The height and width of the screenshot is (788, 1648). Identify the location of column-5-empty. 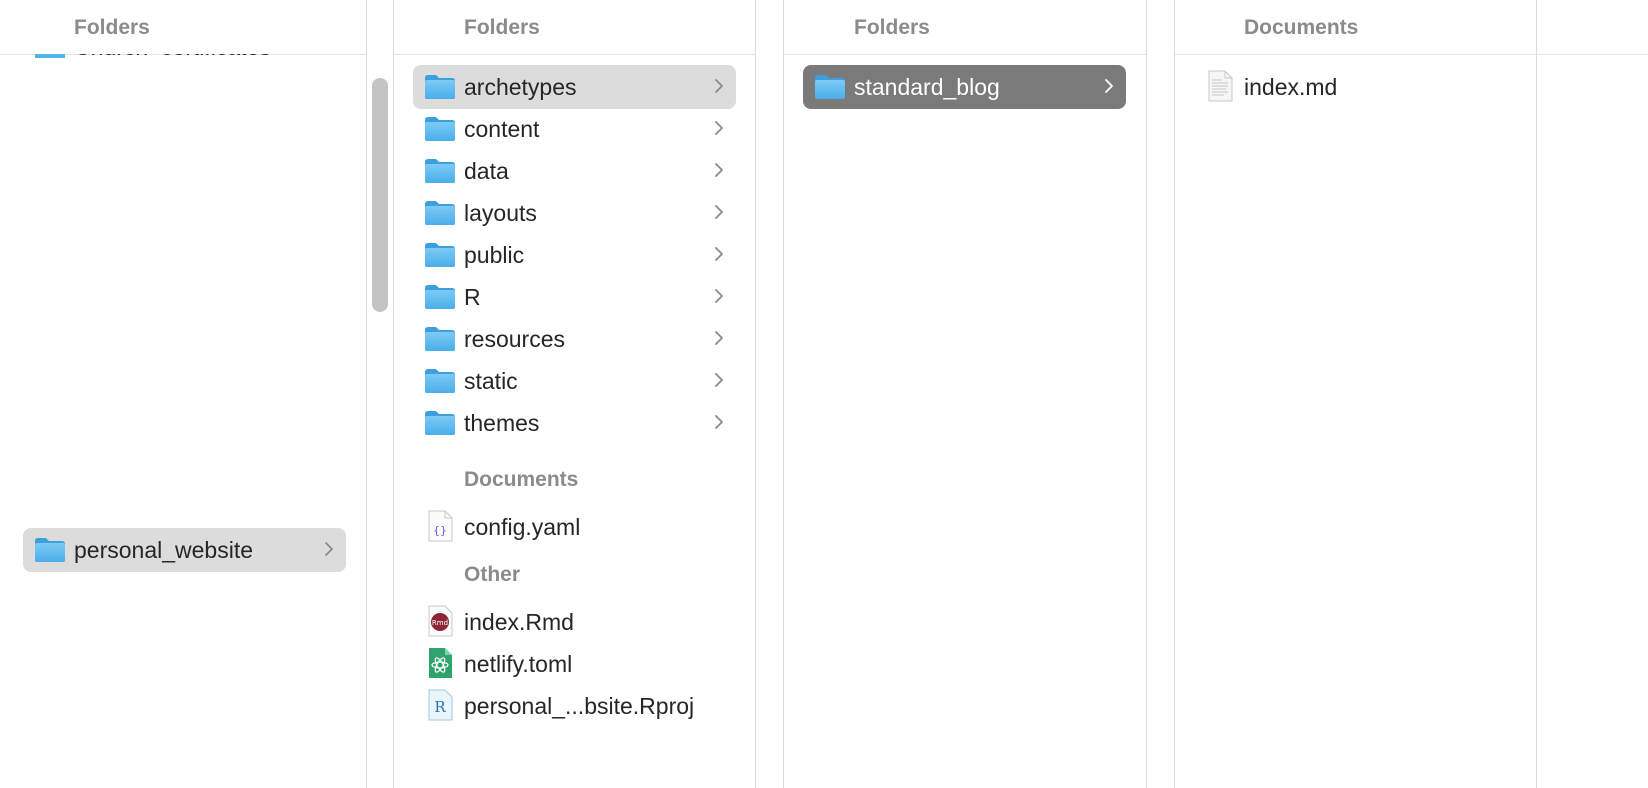
(1592, 394).